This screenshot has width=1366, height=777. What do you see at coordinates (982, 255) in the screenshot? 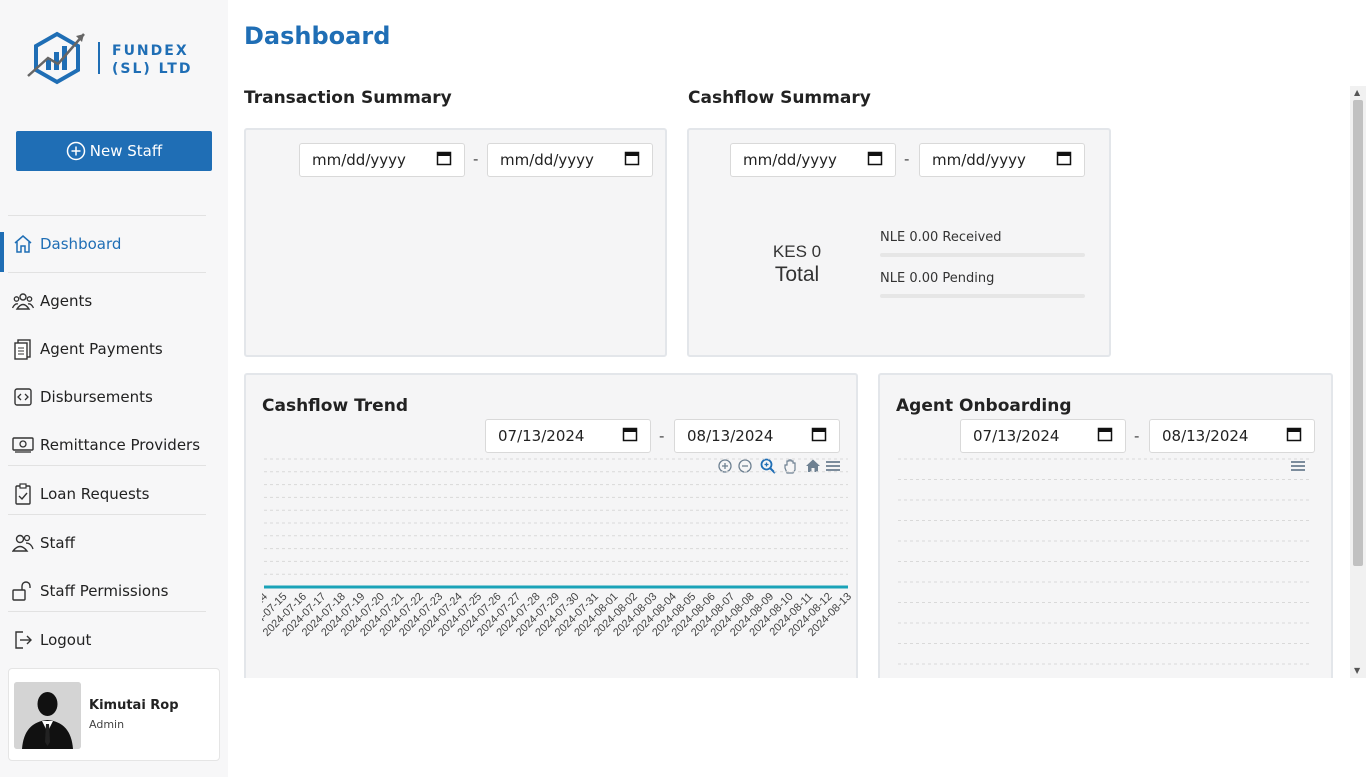
I see `received-progress-bar` at bounding box center [982, 255].